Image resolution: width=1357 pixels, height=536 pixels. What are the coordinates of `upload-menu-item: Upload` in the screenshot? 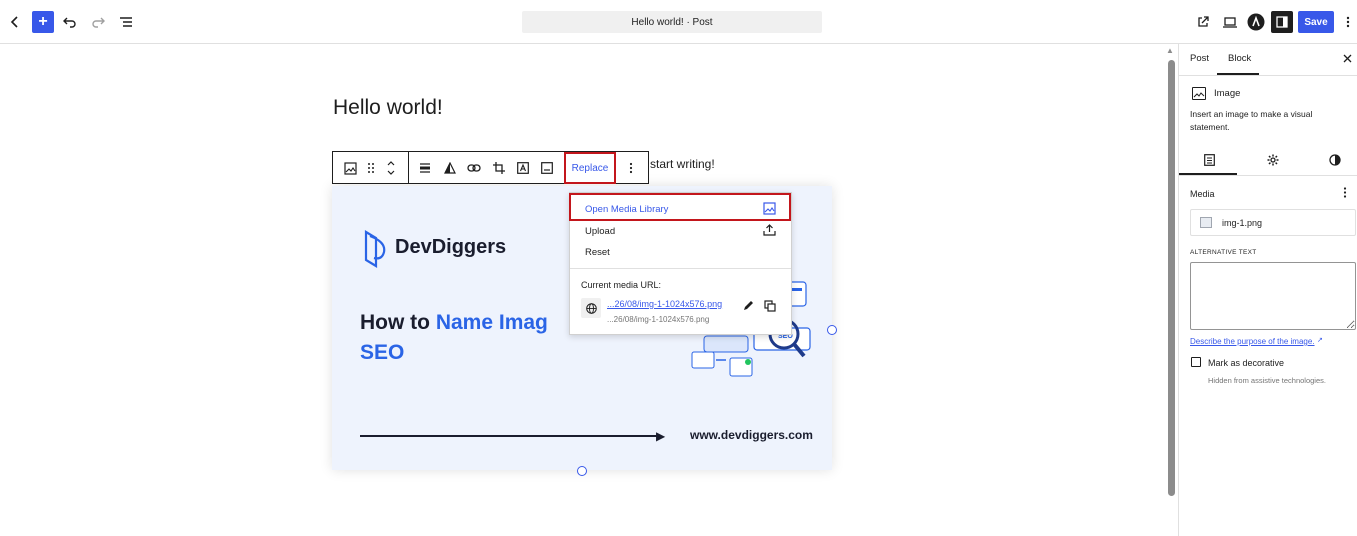 It's located at (600, 231).